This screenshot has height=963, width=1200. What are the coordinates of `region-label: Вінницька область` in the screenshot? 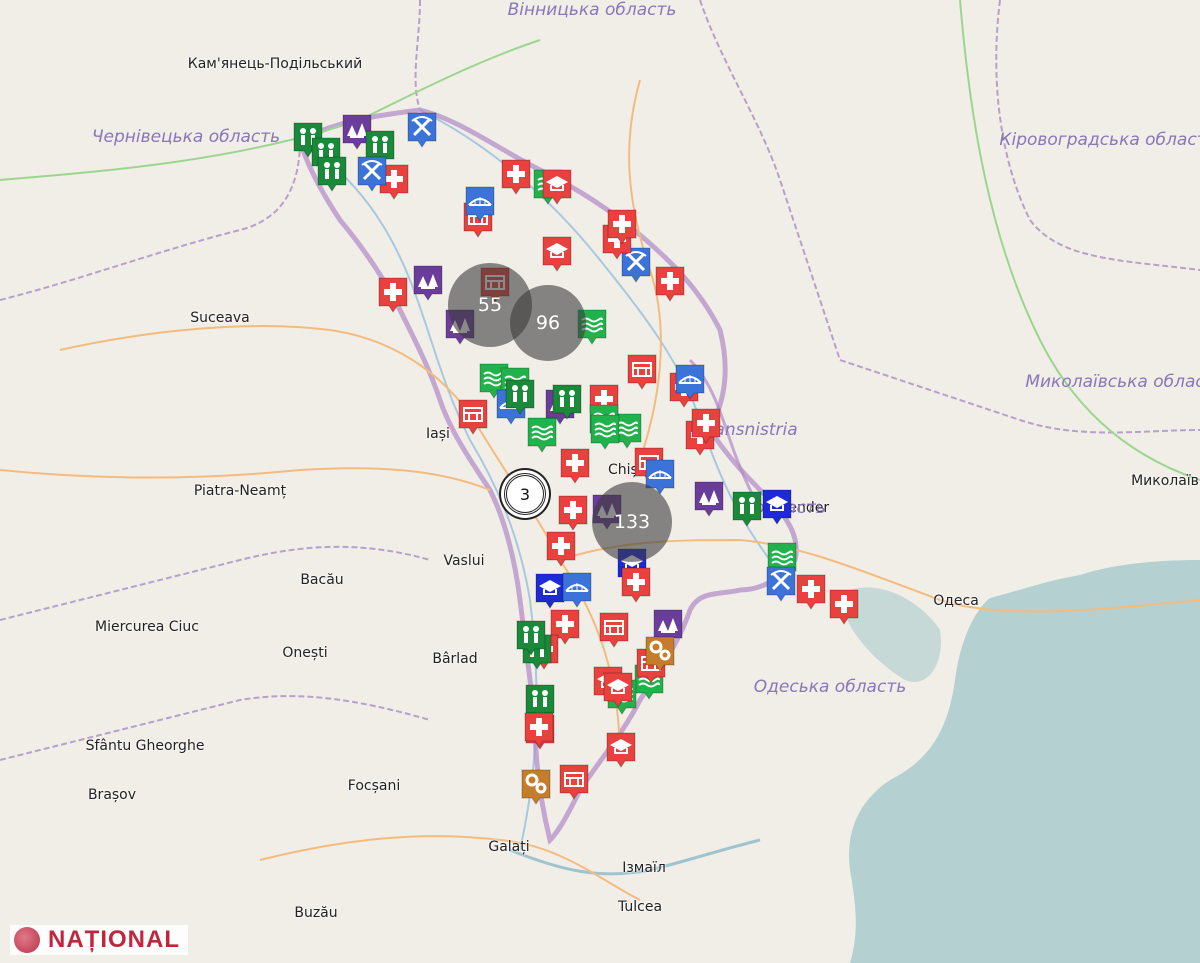 It's located at (592, 10).